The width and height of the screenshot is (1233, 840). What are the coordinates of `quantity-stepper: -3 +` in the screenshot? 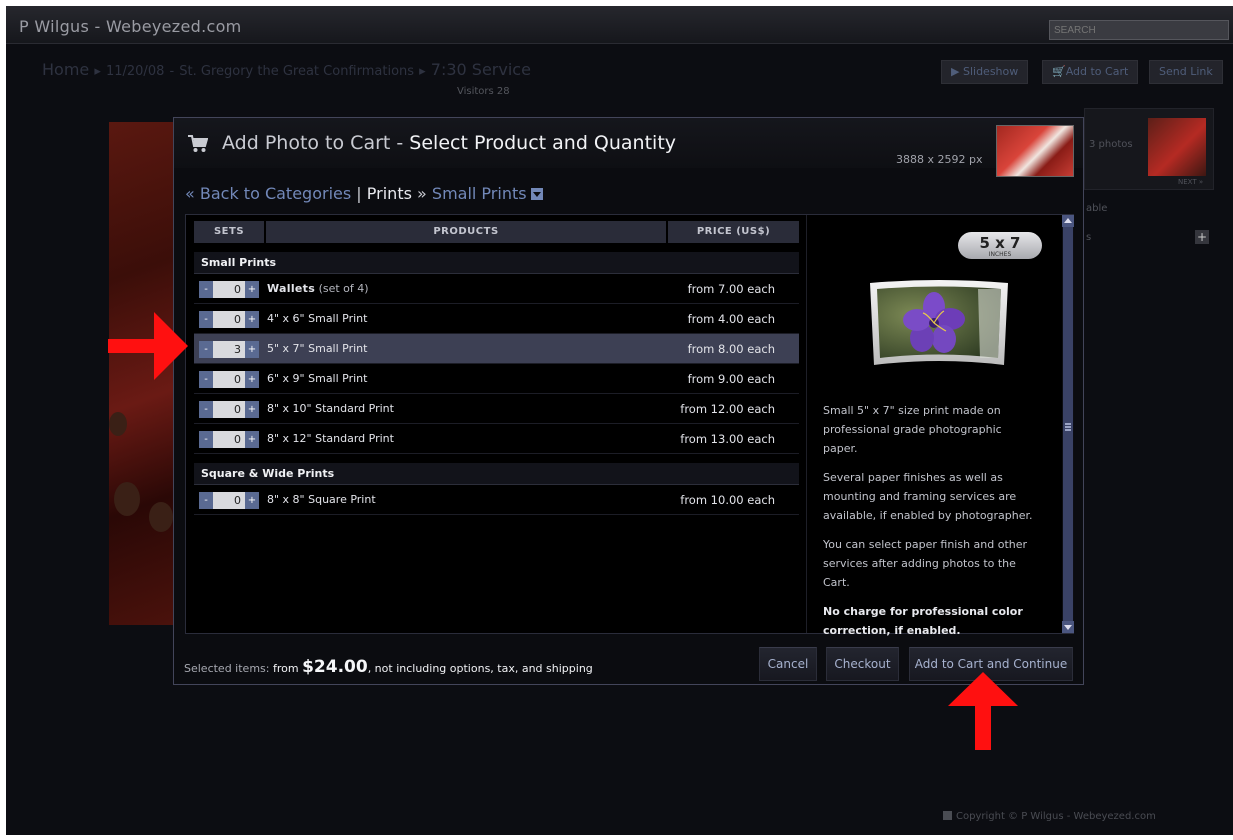 It's located at (229, 349).